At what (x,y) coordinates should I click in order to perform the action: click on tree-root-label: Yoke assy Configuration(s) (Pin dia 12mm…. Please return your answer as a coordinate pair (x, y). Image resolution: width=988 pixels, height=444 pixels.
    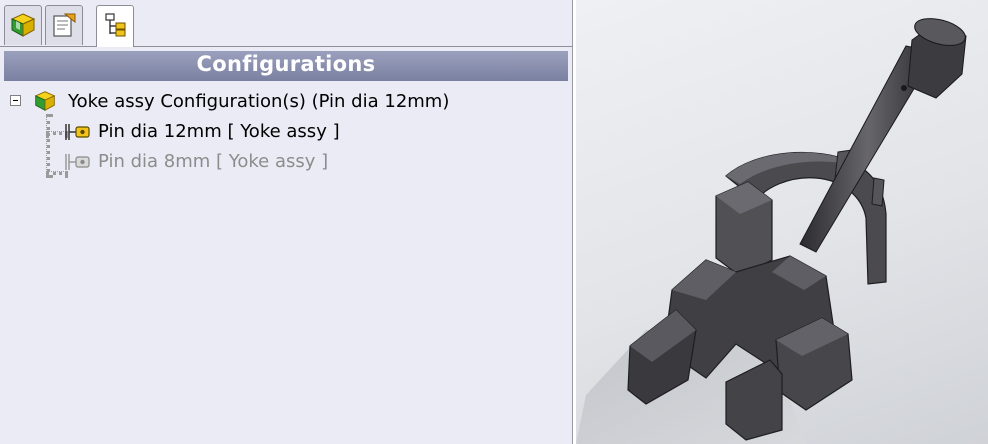
    Looking at the image, I should click on (259, 101).